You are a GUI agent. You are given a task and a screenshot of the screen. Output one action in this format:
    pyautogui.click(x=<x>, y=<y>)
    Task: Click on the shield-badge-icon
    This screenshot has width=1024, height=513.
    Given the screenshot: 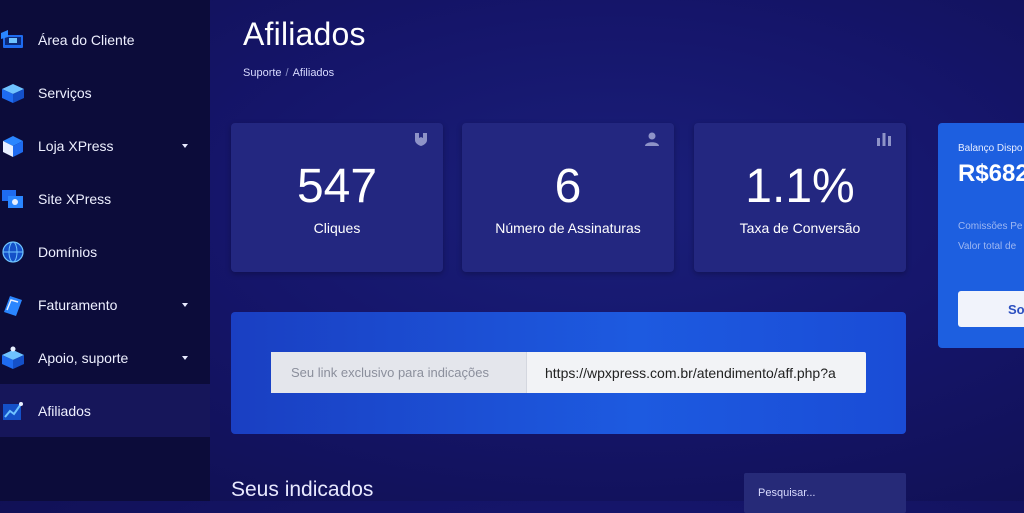 What is the action you would take?
    pyautogui.click(x=421, y=139)
    